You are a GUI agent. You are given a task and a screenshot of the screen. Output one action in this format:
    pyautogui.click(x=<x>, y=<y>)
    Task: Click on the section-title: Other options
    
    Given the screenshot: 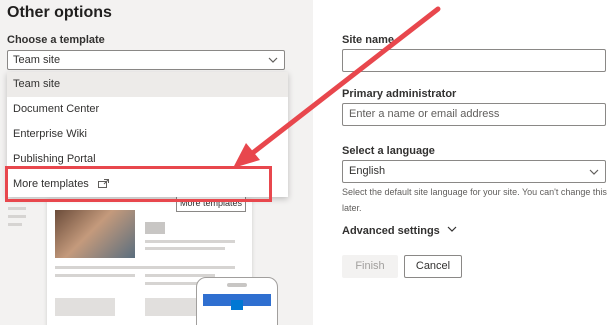 What is the action you would take?
    pyautogui.click(x=59, y=12)
    